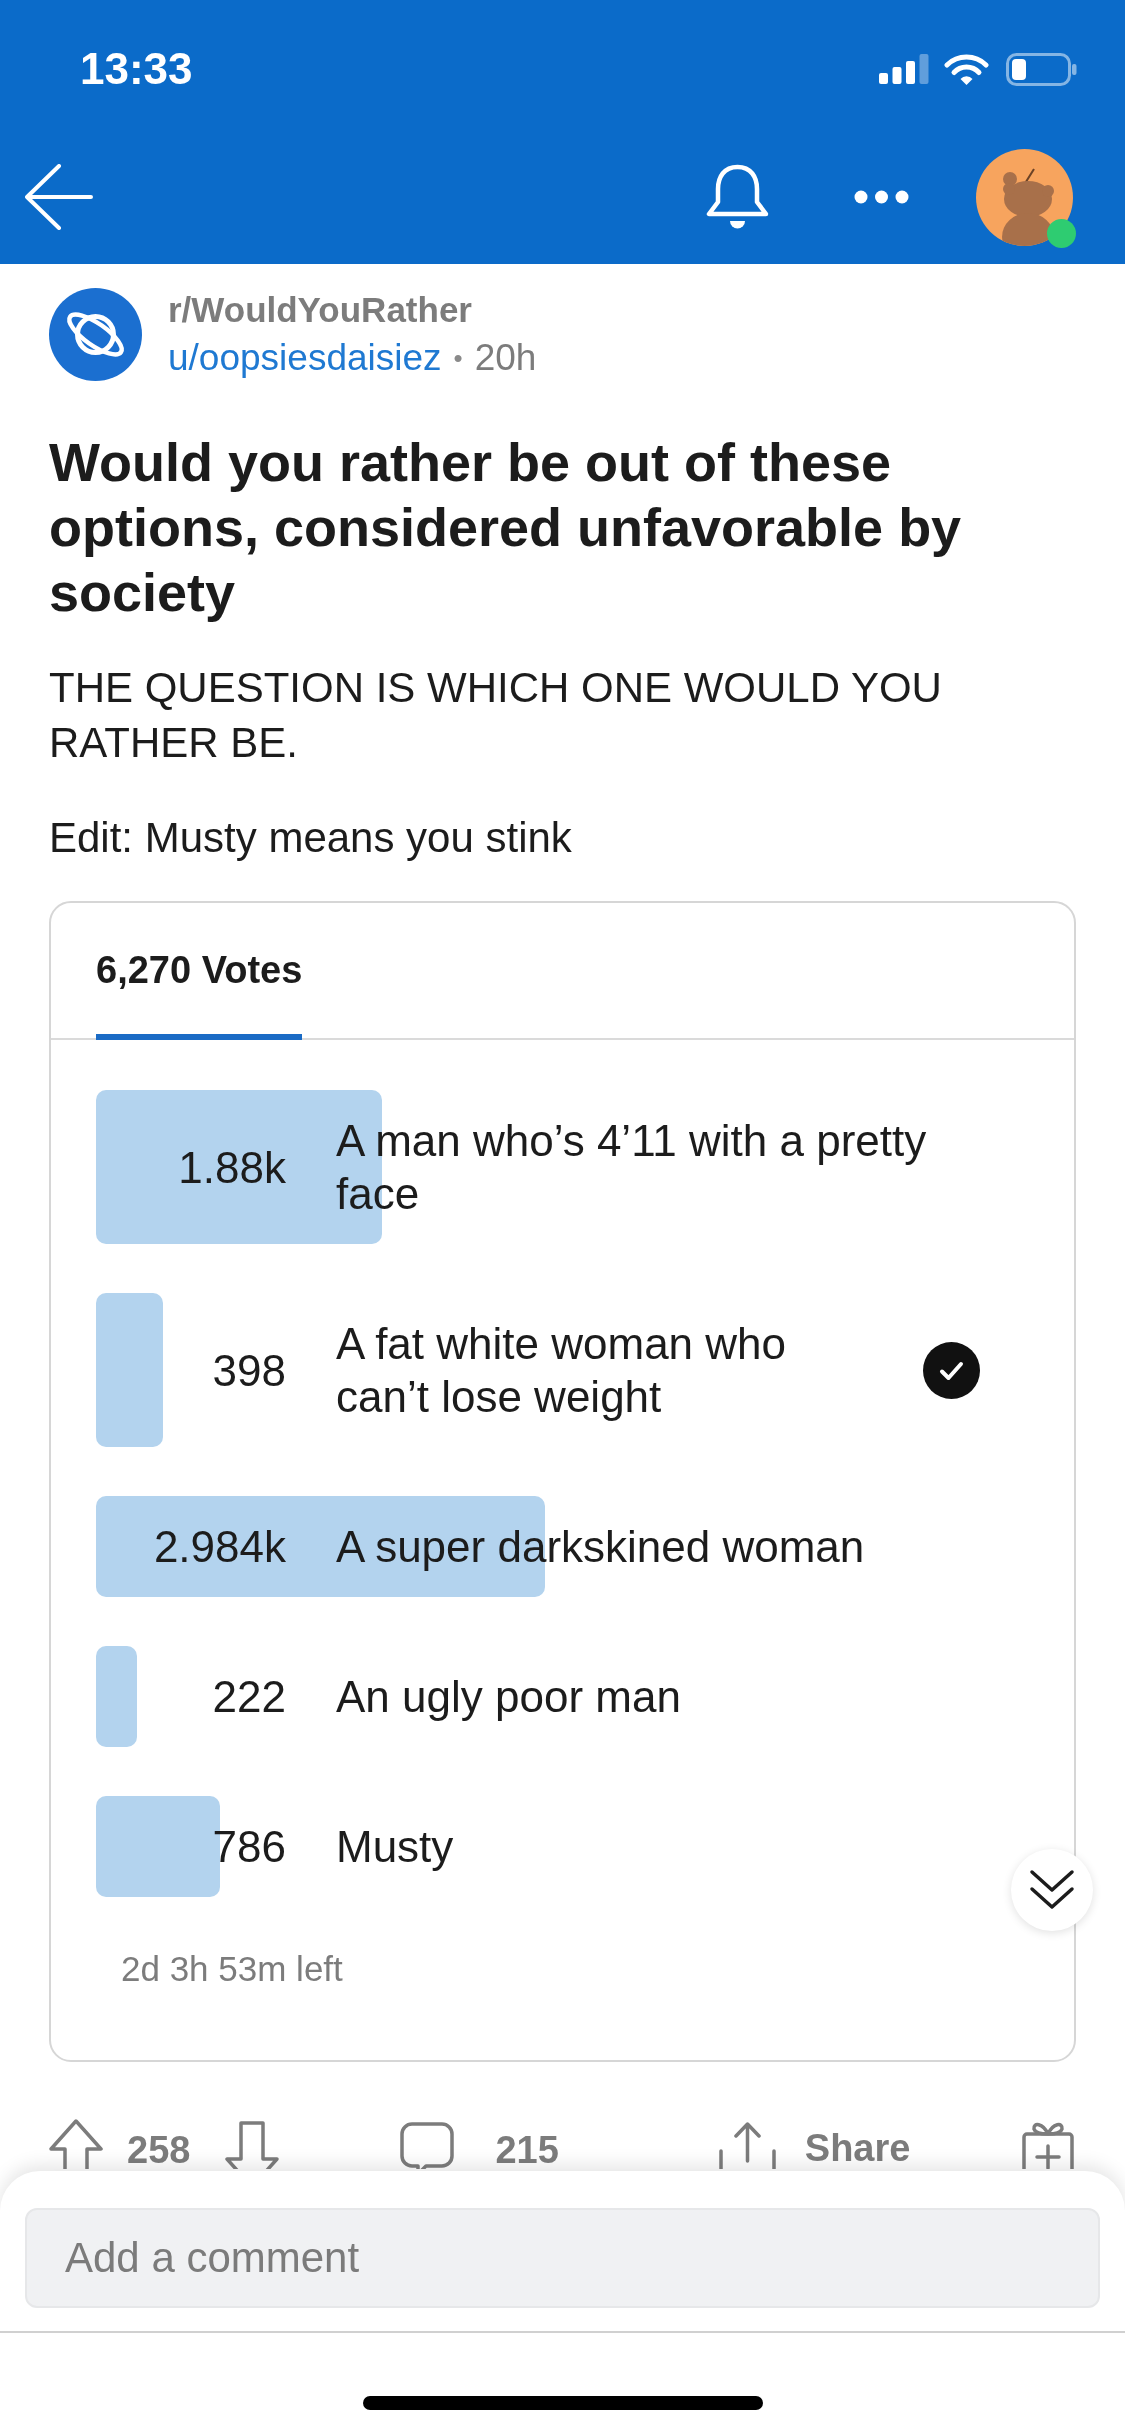 The image size is (1125, 2436). What do you see at coordinates (248, 1847) in the screenshot?
I see `option-vote-count: 786` at bounding box center [248, 1847].